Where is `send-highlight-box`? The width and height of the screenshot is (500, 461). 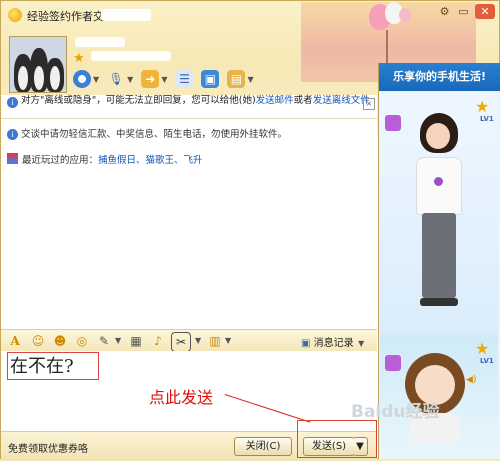
send-highlight-box is located at coordinates (337, 439).